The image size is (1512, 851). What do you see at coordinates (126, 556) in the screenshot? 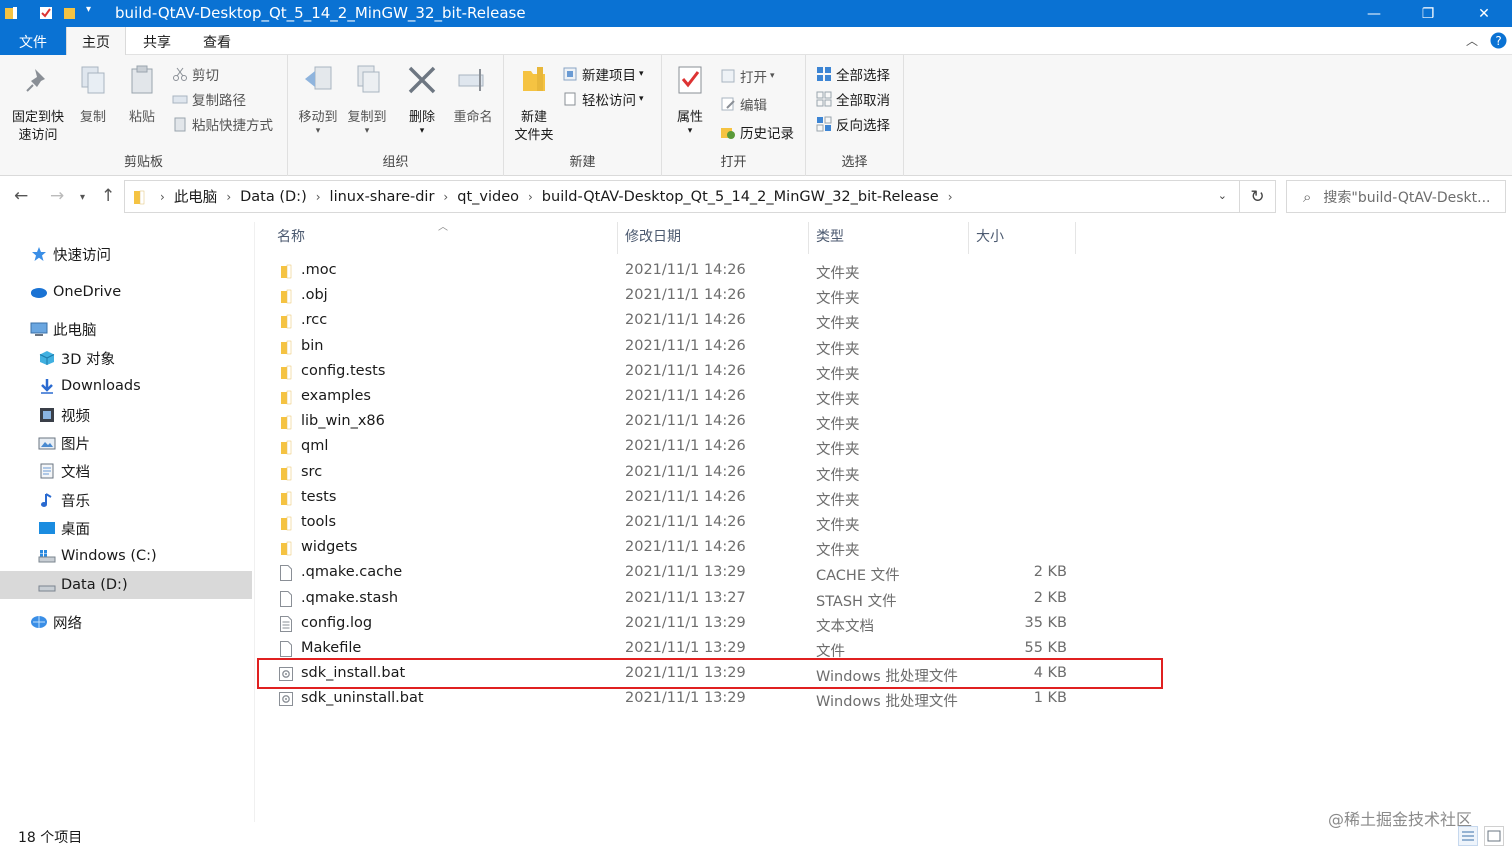
I see `sidebar-item-windows-c: Windows (C:)` at bounding box center [126, 556].